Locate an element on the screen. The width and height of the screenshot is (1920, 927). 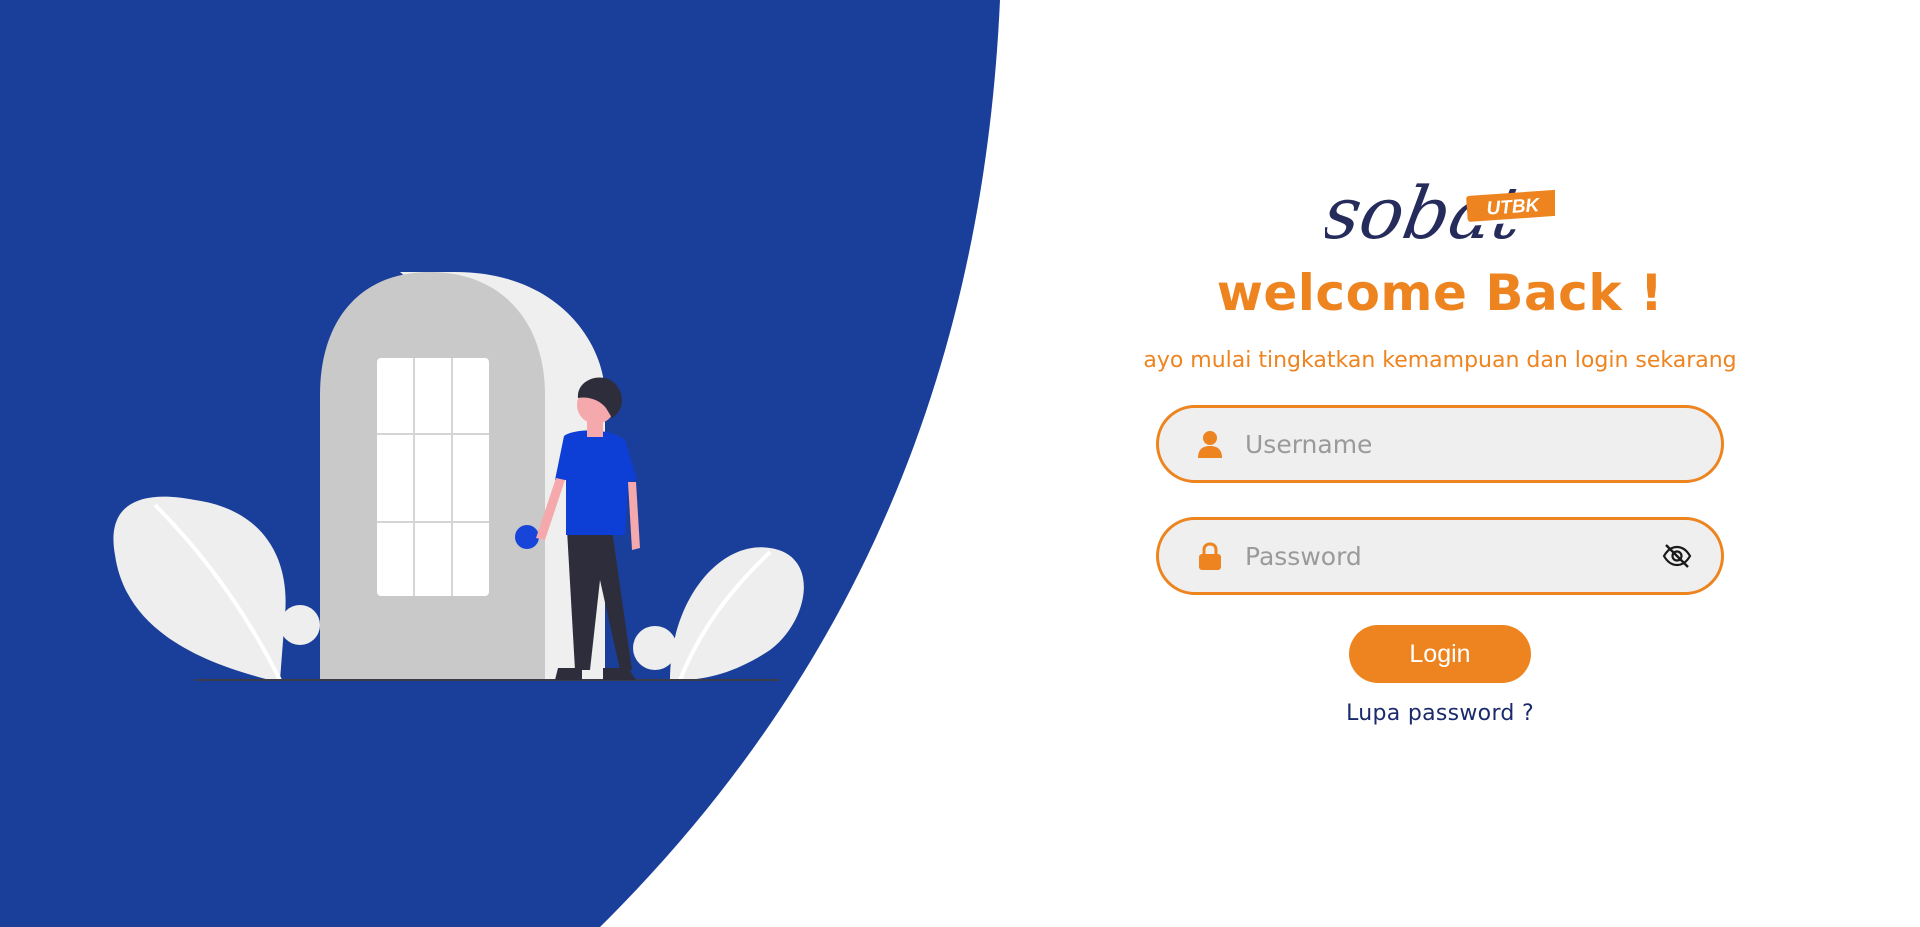
lock-icon is located at coordinates (1210, 556).